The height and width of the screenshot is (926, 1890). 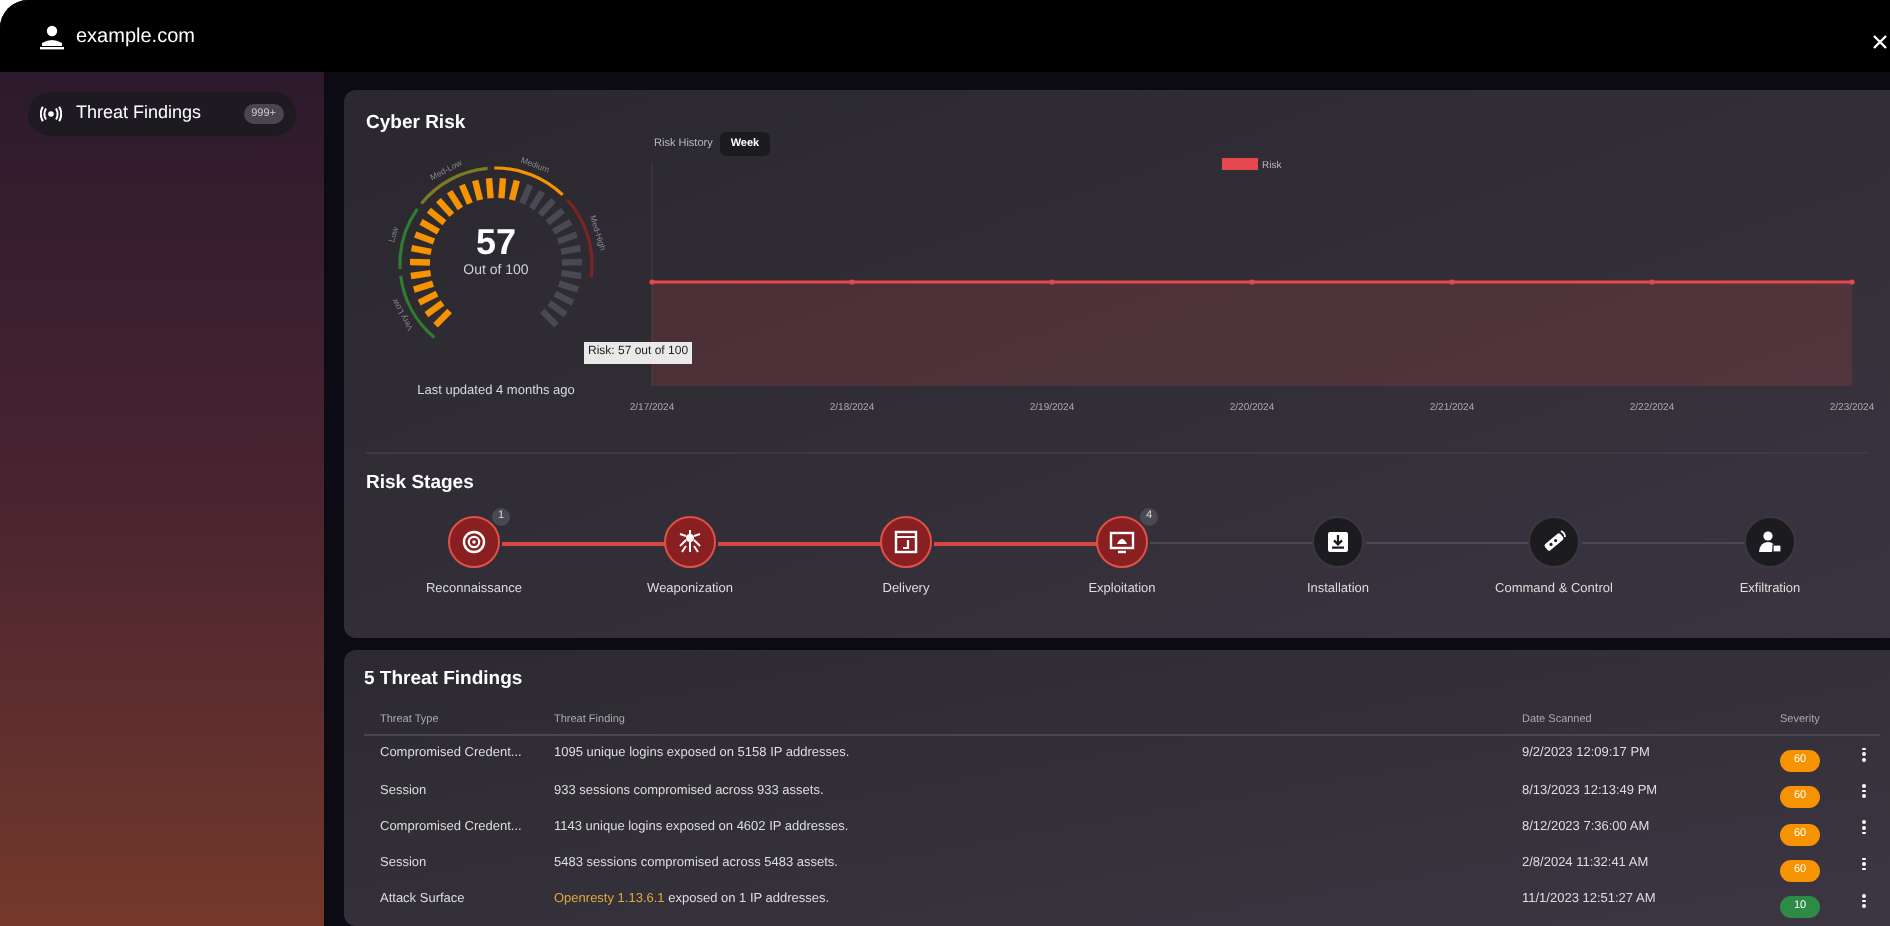 I want to click on section-title: Cyber Risk, so click(x=417, y=122).